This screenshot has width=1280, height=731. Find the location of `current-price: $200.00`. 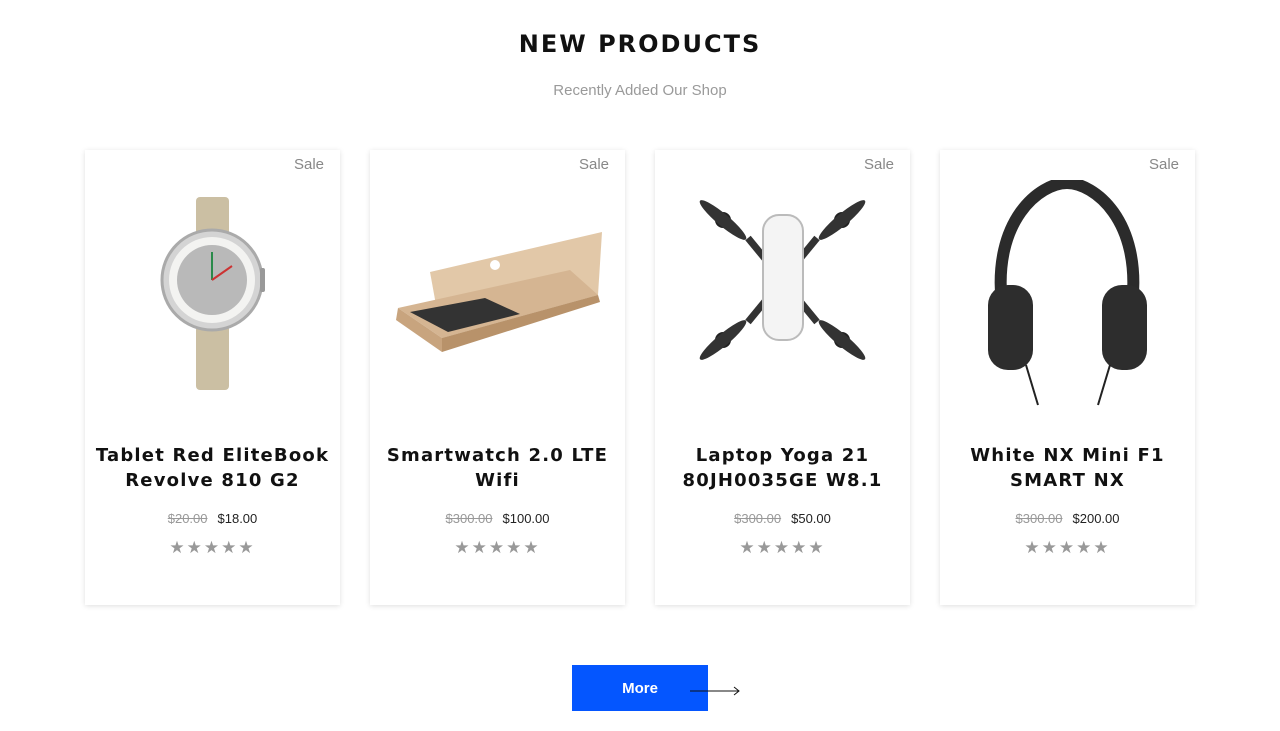

current-price: $200.00 is located at coordinates (1096, 518).